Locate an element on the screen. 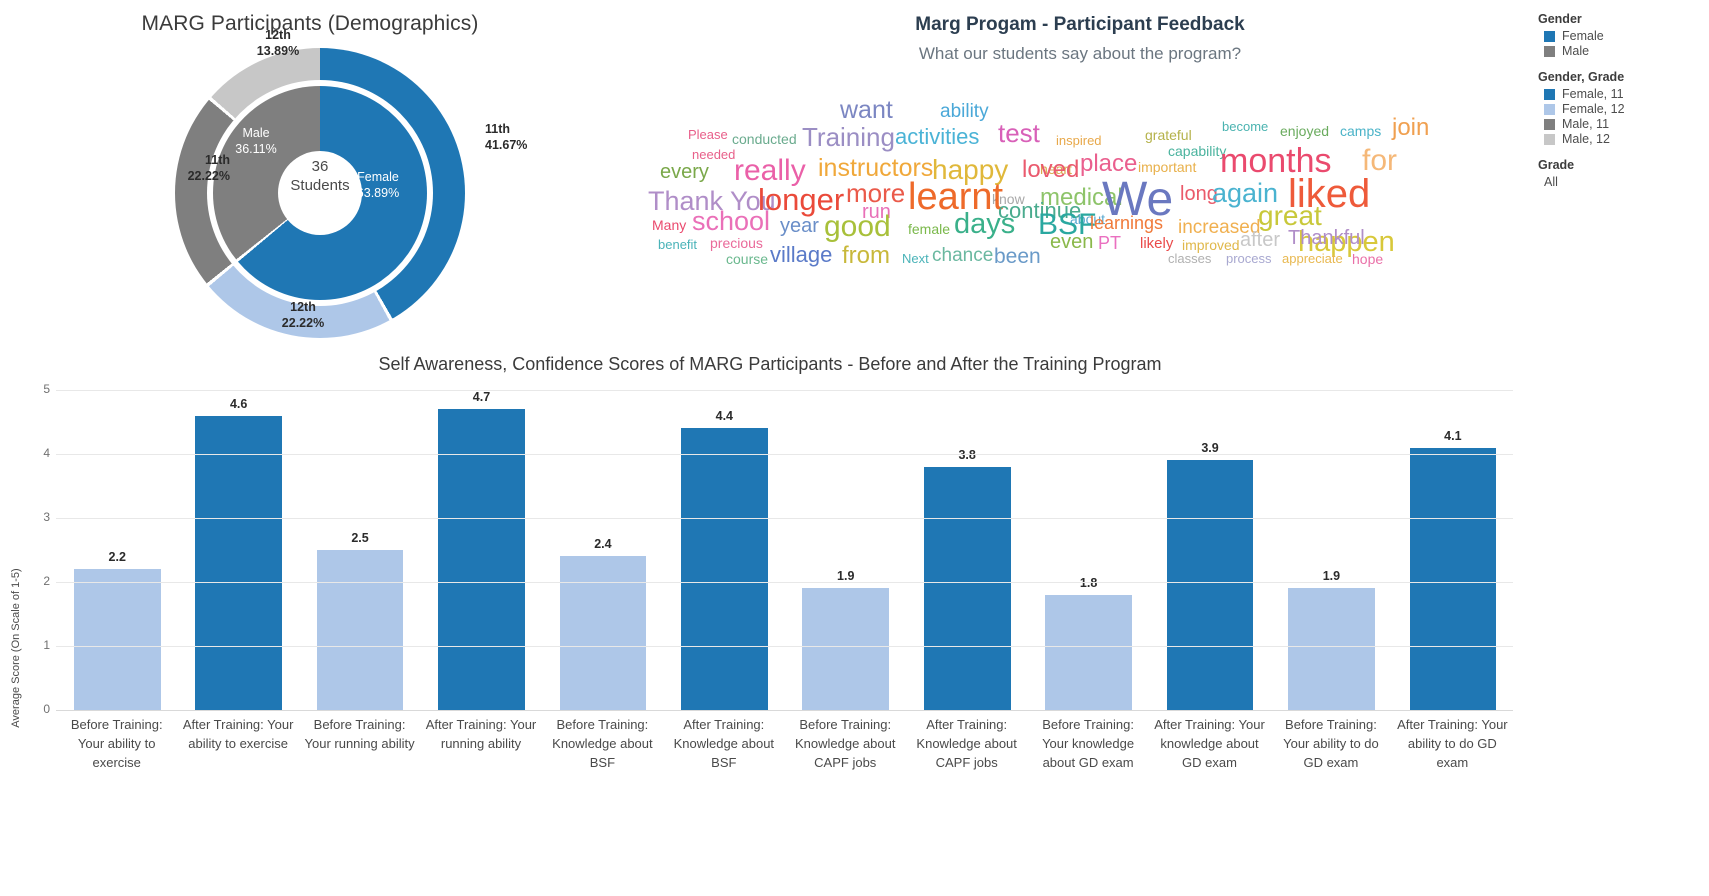  wordcloud-word: grateful is located at coordinates (1168, 135).